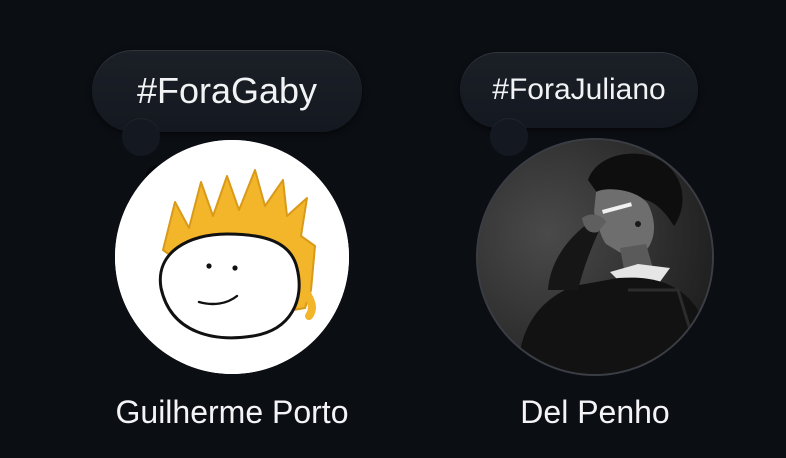  What do you see at coordinates (227, 90) in the screenshot?
I see `note-text: #ForaGaby` at bounding box center [227, 90].